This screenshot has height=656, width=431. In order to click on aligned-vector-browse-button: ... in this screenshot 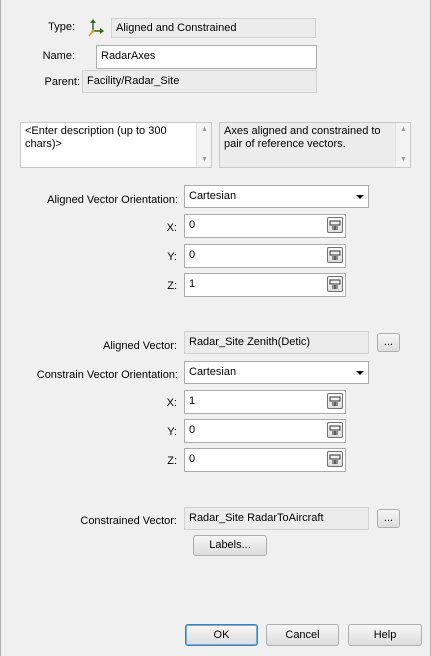, I will do `click(388, 342)`.